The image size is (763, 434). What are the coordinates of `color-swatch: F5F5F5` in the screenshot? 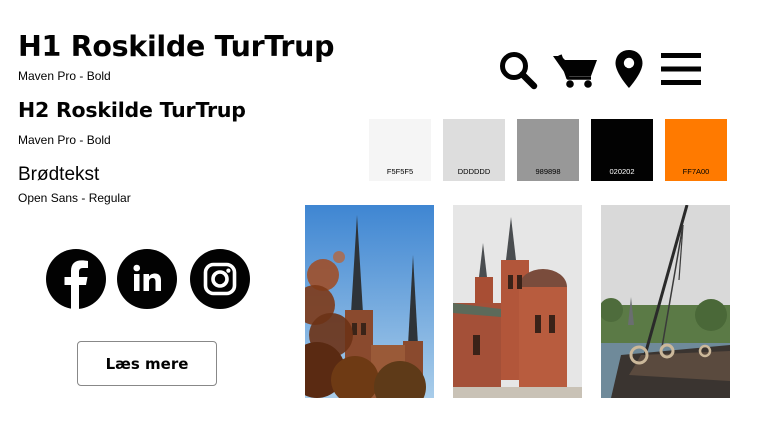 It's located at (400, 150).